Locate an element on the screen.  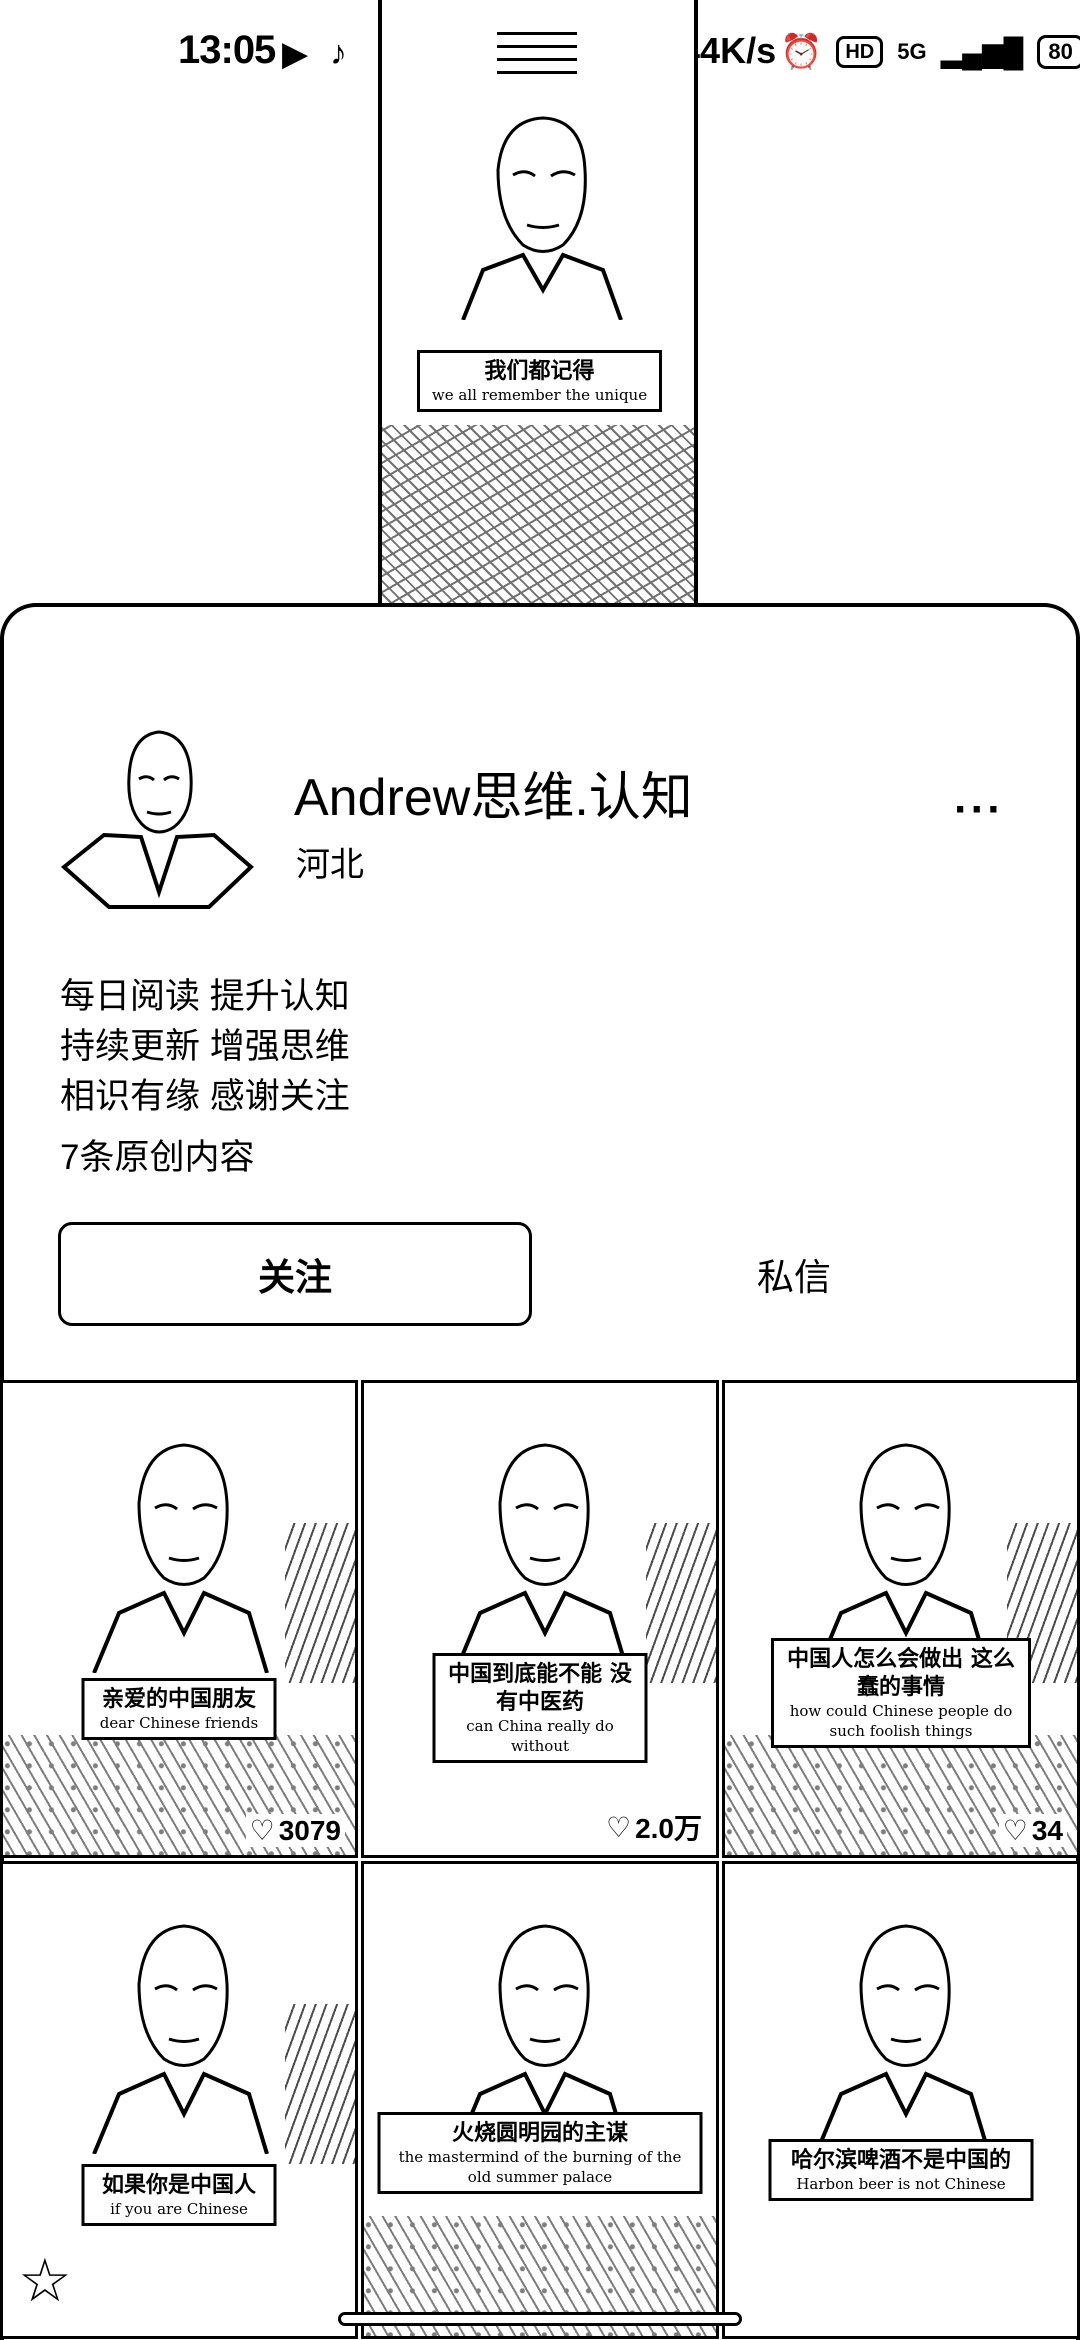
video-thumbnail: 如果你是中国人 if you are Chinese ☆ is located at coordinates (179, 2100).